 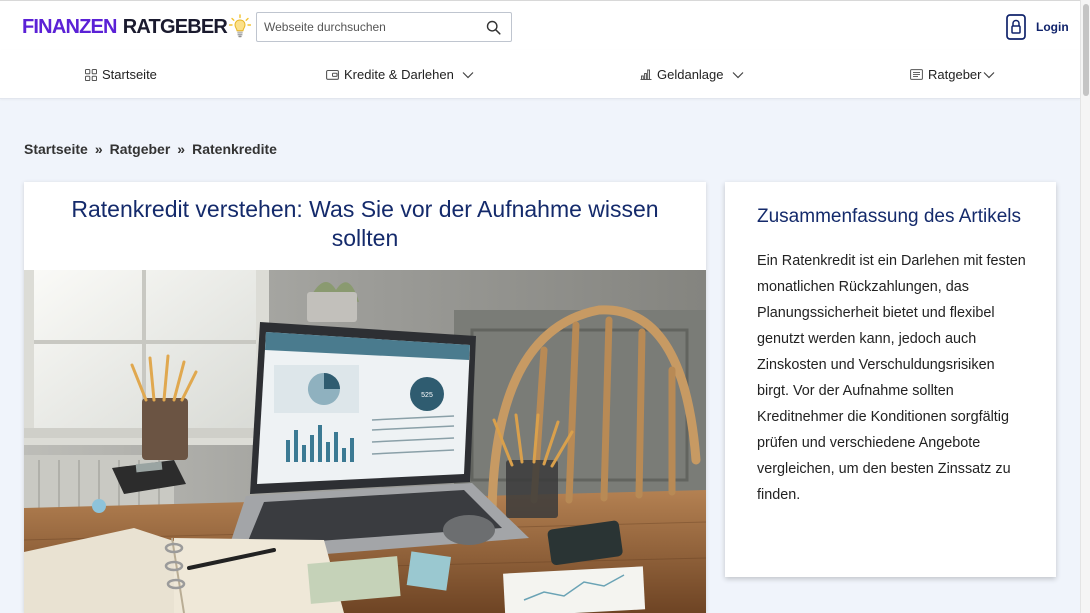 What do you see at coordinates (175, 26) in the screenshot?
I see `logo-text-ratgeber: RATGEBER` at bounding box center [175, 26].